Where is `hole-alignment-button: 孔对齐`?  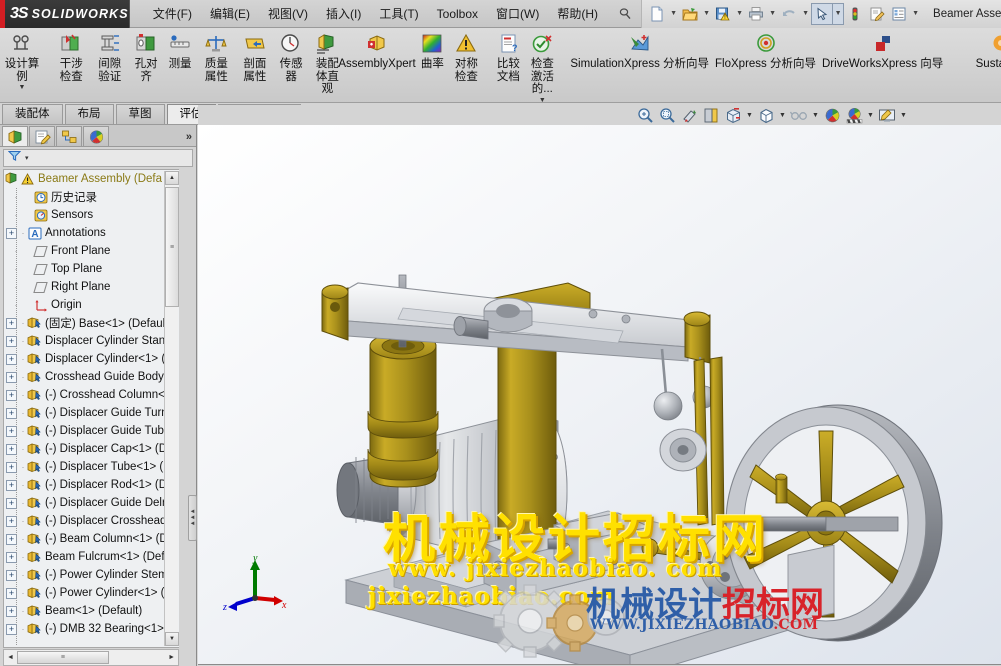 hole-alignment-button: 孔对齐 is located at coordinates (146, 55).